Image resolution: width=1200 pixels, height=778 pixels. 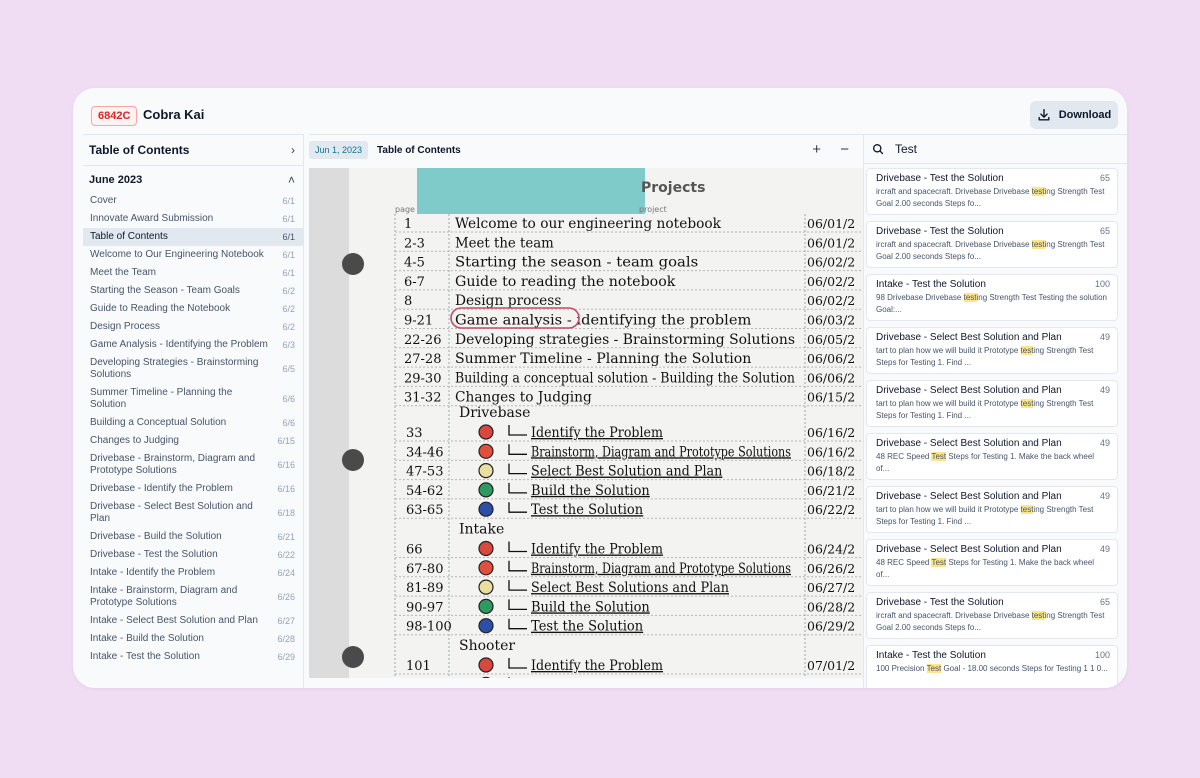 I want to click on toc-item: Guide to Reading the Notebook 6/2, so click(x=193, y=309).